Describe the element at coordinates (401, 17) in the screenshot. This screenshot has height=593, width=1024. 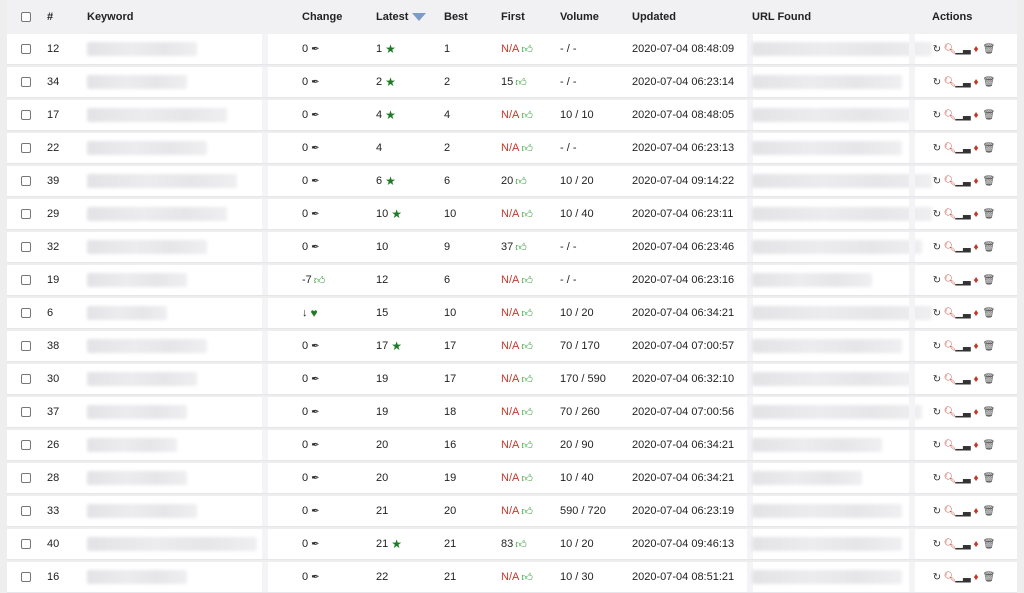
I see `header-latest: Latest` at that location.